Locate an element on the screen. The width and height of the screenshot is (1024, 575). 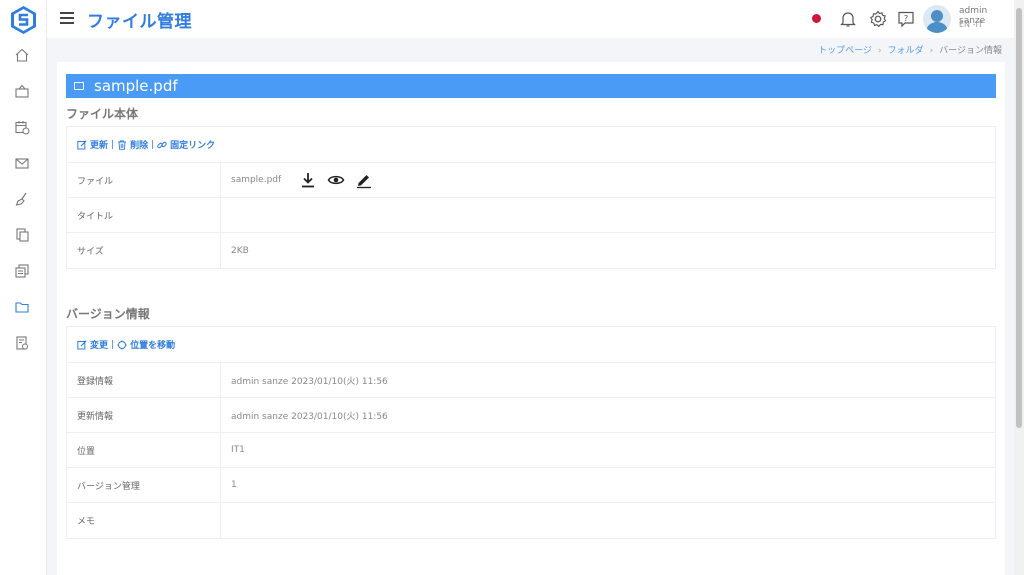
title-row: タイトル is located at coordinates (531, 215).